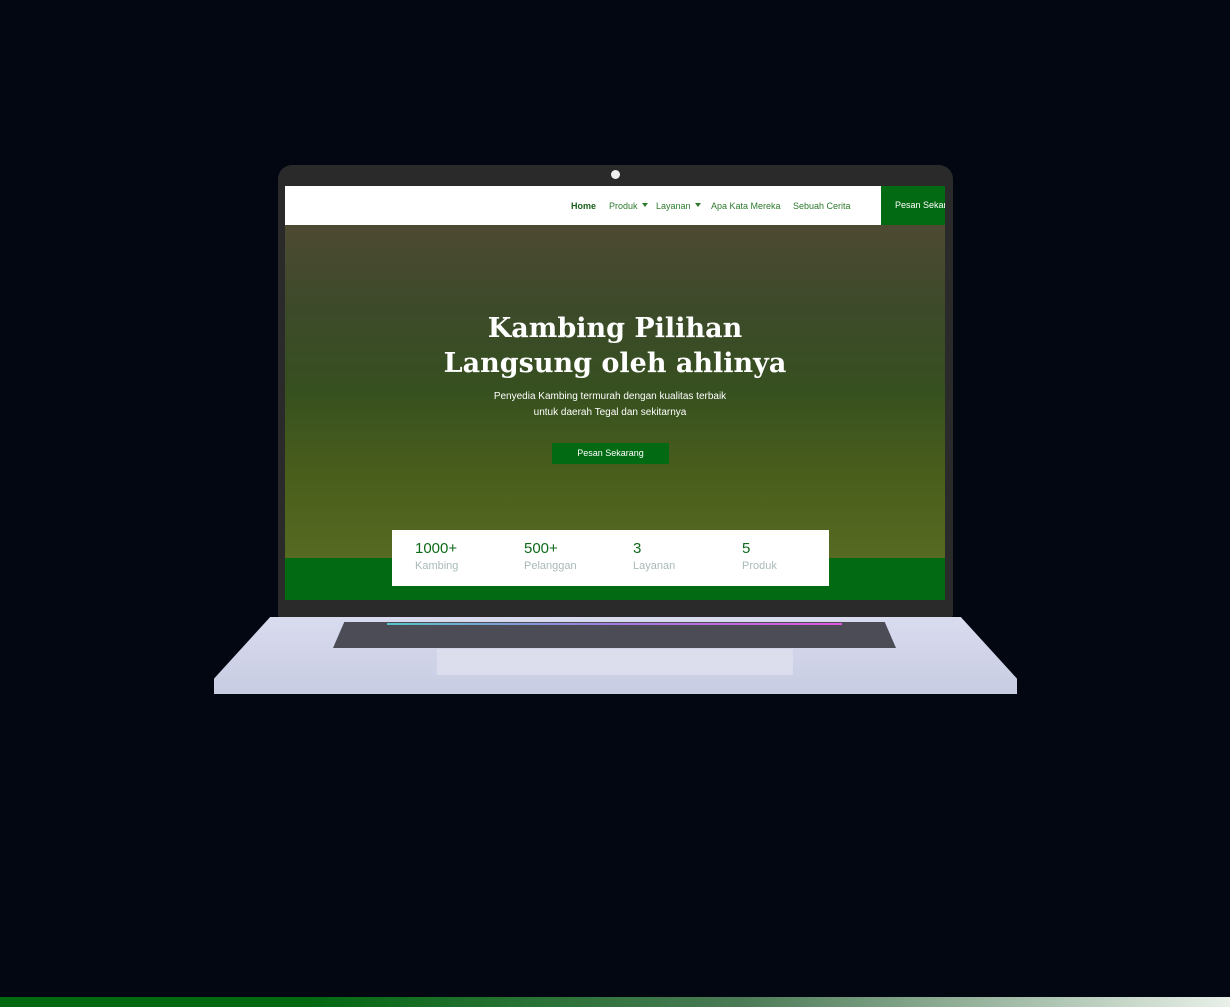  I want to click on stat-label: Pelanggan, so click(550, 566).